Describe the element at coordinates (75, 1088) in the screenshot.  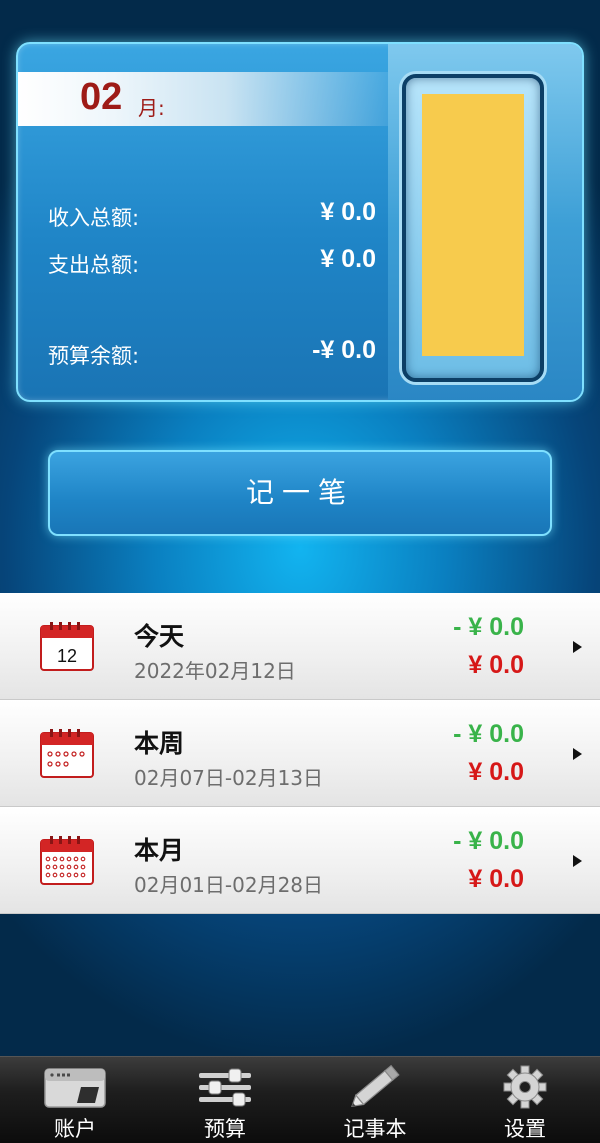
I see `wallet-card-icon` at that location.